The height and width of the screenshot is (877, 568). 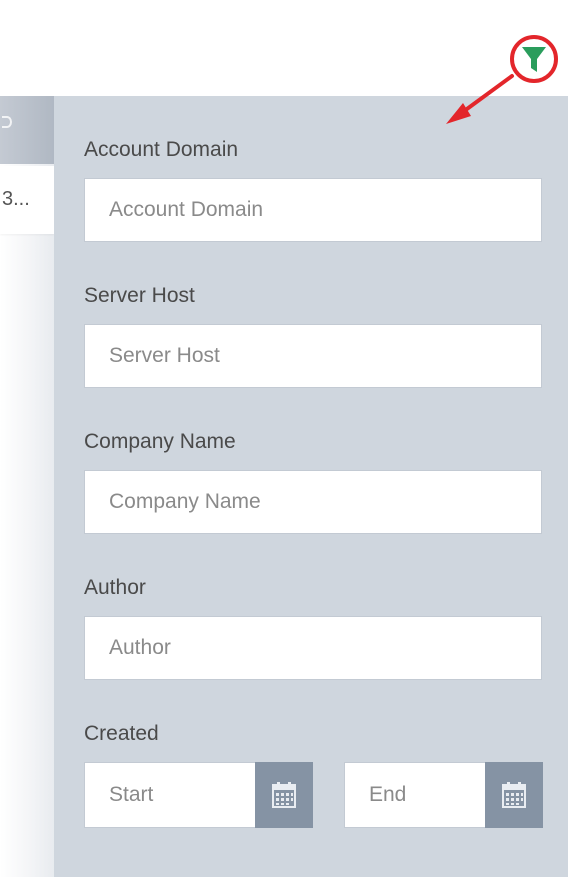 I want to click on start-date-picker-button, so click(x=284, y=795).